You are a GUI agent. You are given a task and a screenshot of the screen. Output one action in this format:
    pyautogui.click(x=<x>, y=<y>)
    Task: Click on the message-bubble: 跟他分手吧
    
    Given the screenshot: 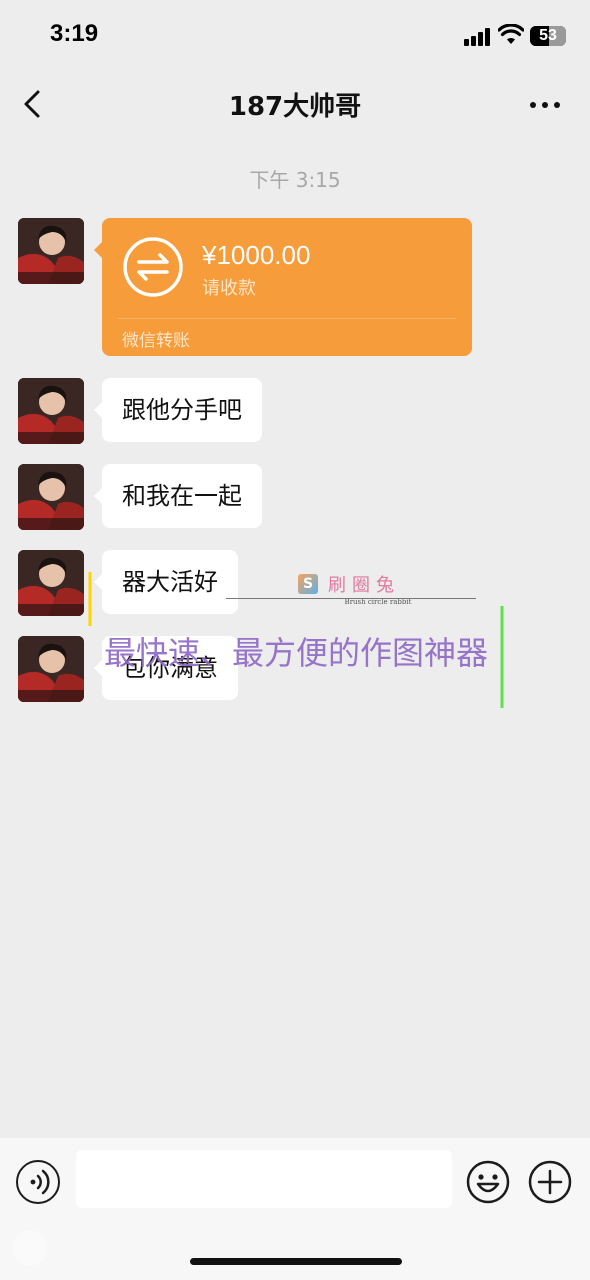 What is the action you would take?
    pyautogui.click(x=178, y=410)
    